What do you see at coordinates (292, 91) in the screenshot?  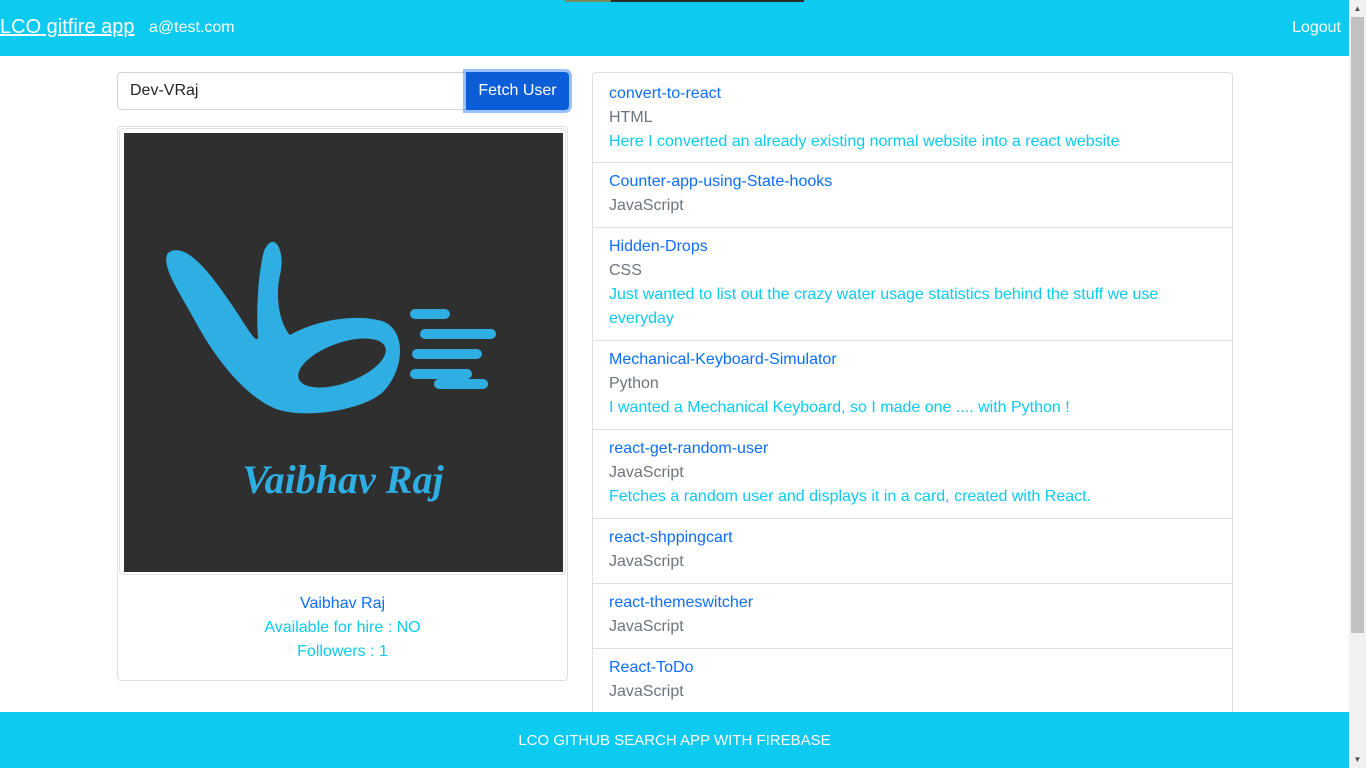 I see `username-input` at bounding box center [292, 91].